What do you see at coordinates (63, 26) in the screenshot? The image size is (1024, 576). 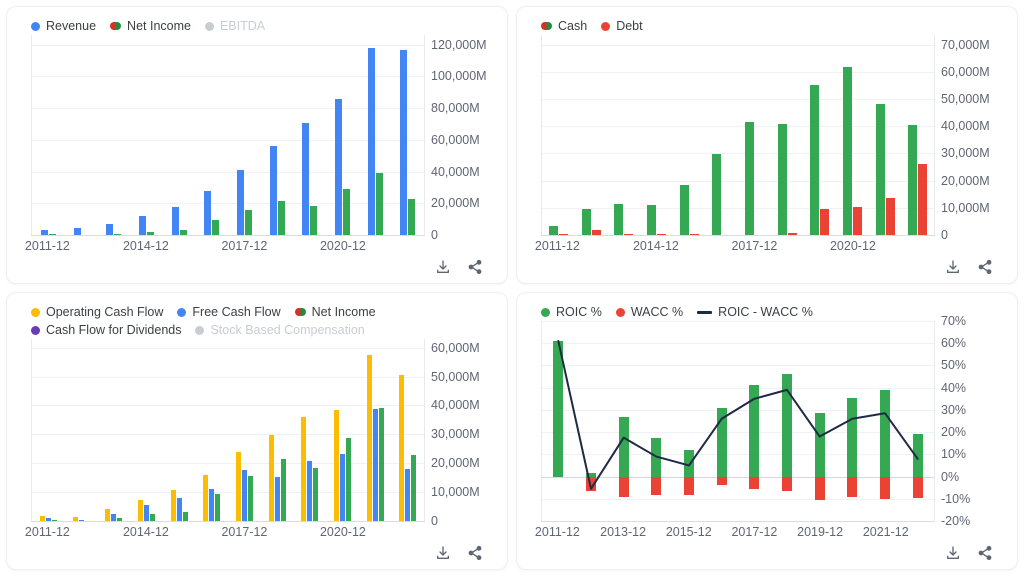 I see `legend-item-revenue: Revenue` at bounding box center [63, 26].